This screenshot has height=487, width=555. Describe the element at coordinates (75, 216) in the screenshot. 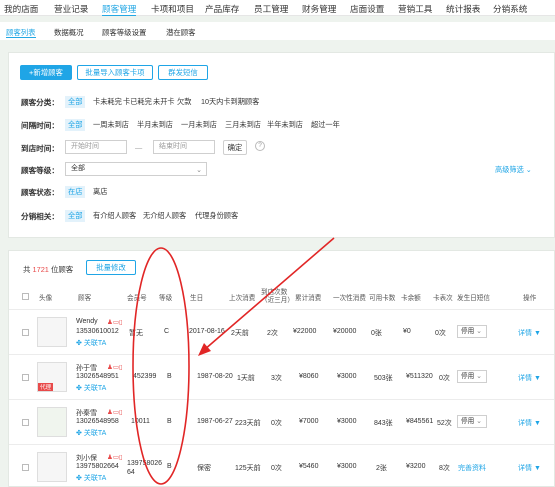

I see `filter-distribution-all: 全部` at that location.